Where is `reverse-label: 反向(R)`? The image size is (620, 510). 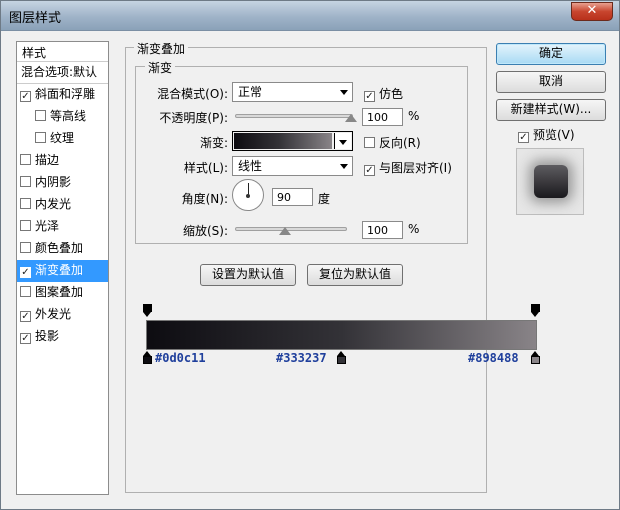
reverse-label: 反向(R) is located at coordinates (400, 143).